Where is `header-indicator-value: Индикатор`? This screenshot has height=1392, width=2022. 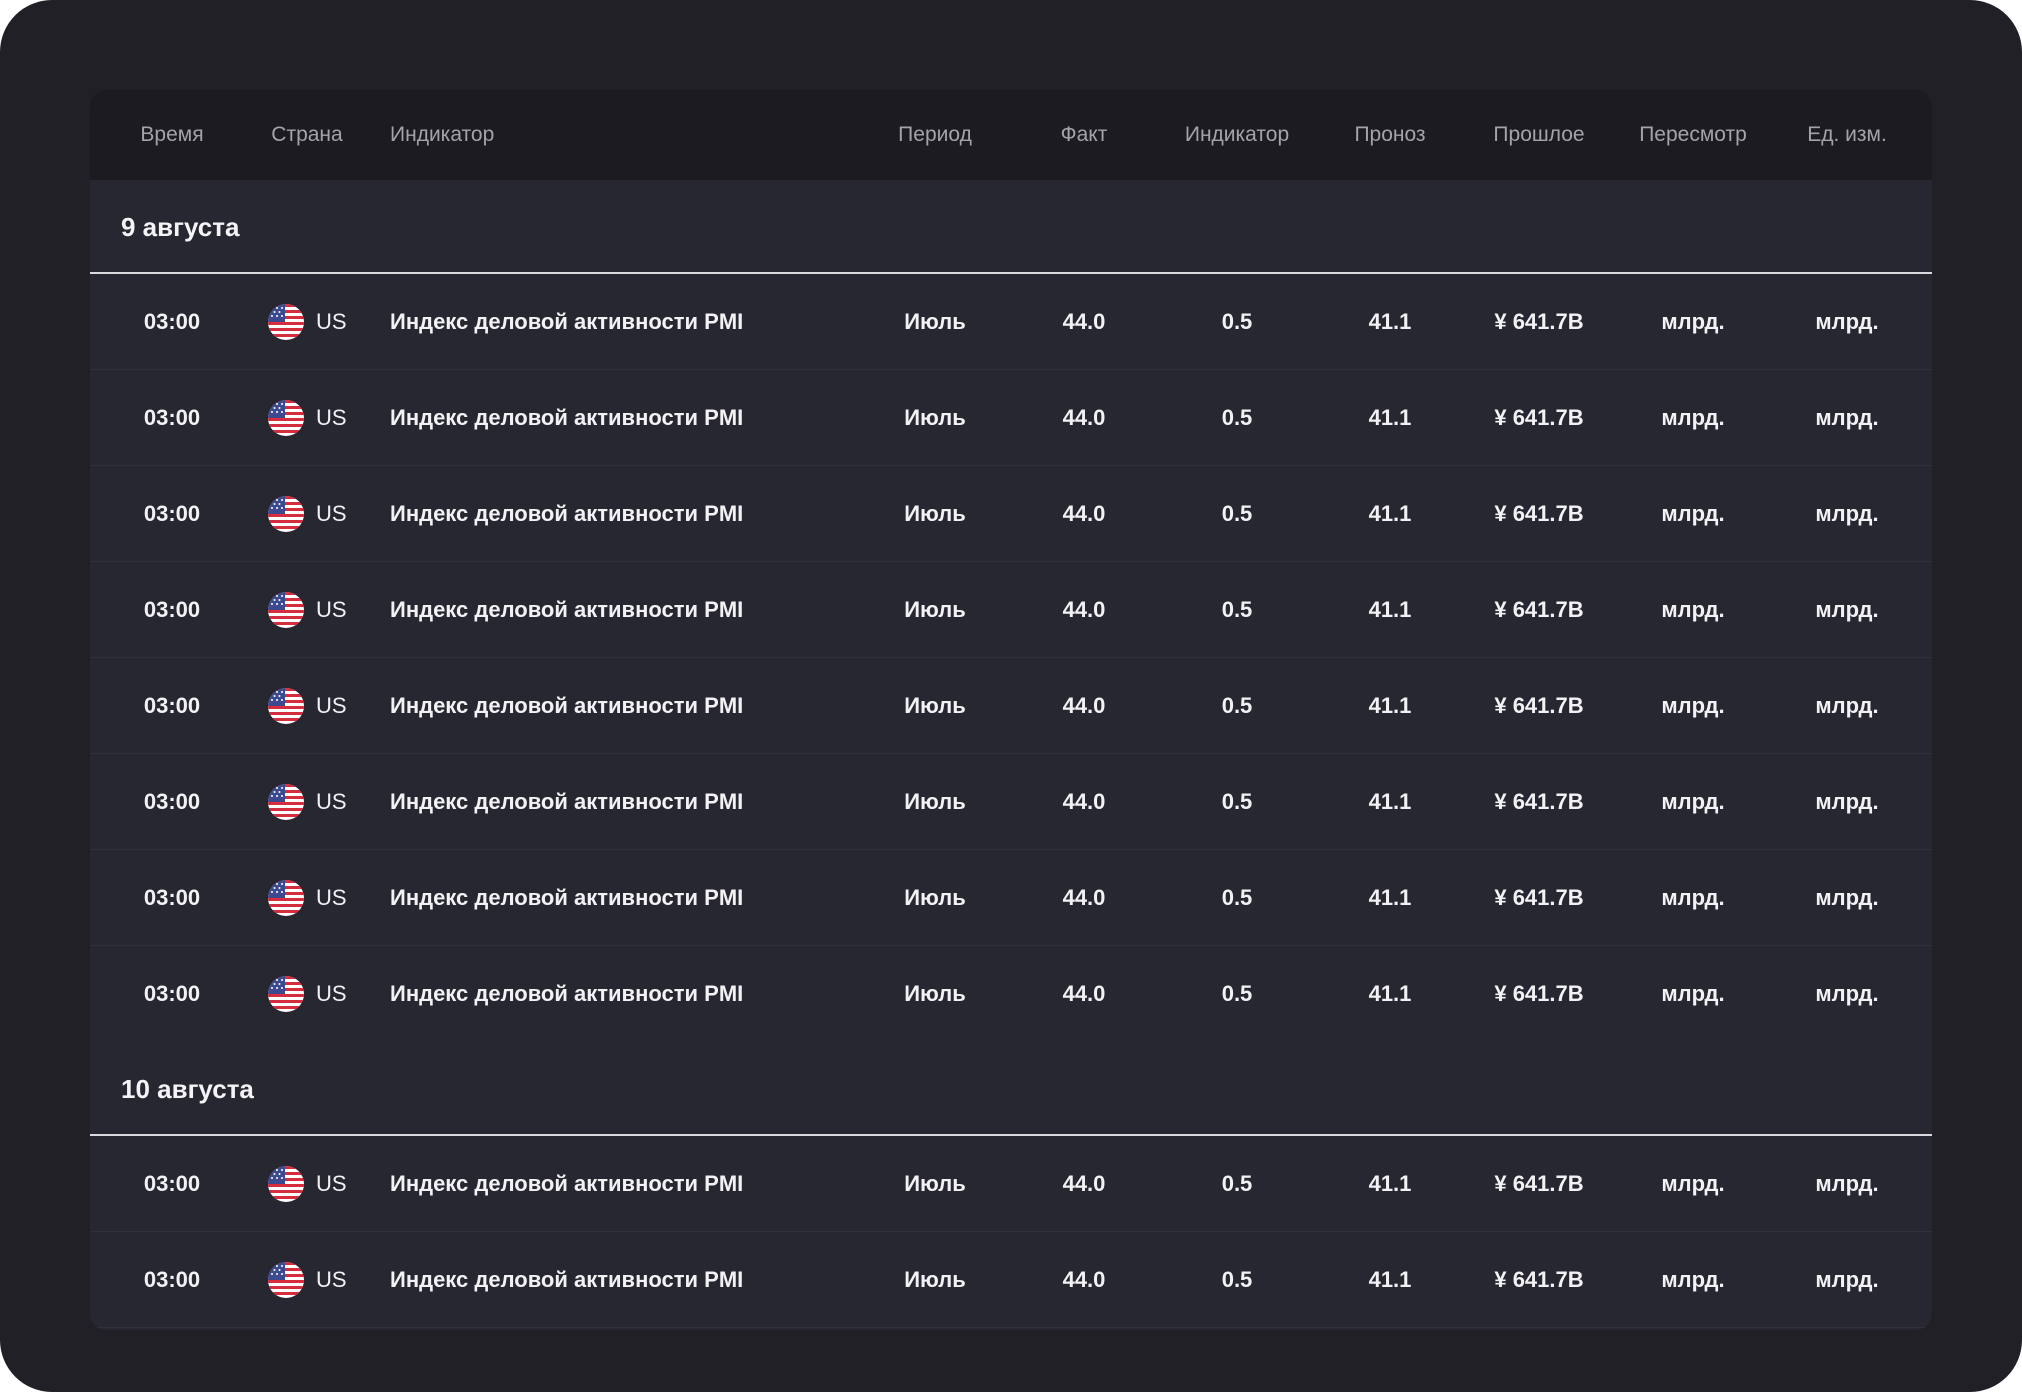
header-indicator-value: Индикатор is located at coordinates (1237, 135).